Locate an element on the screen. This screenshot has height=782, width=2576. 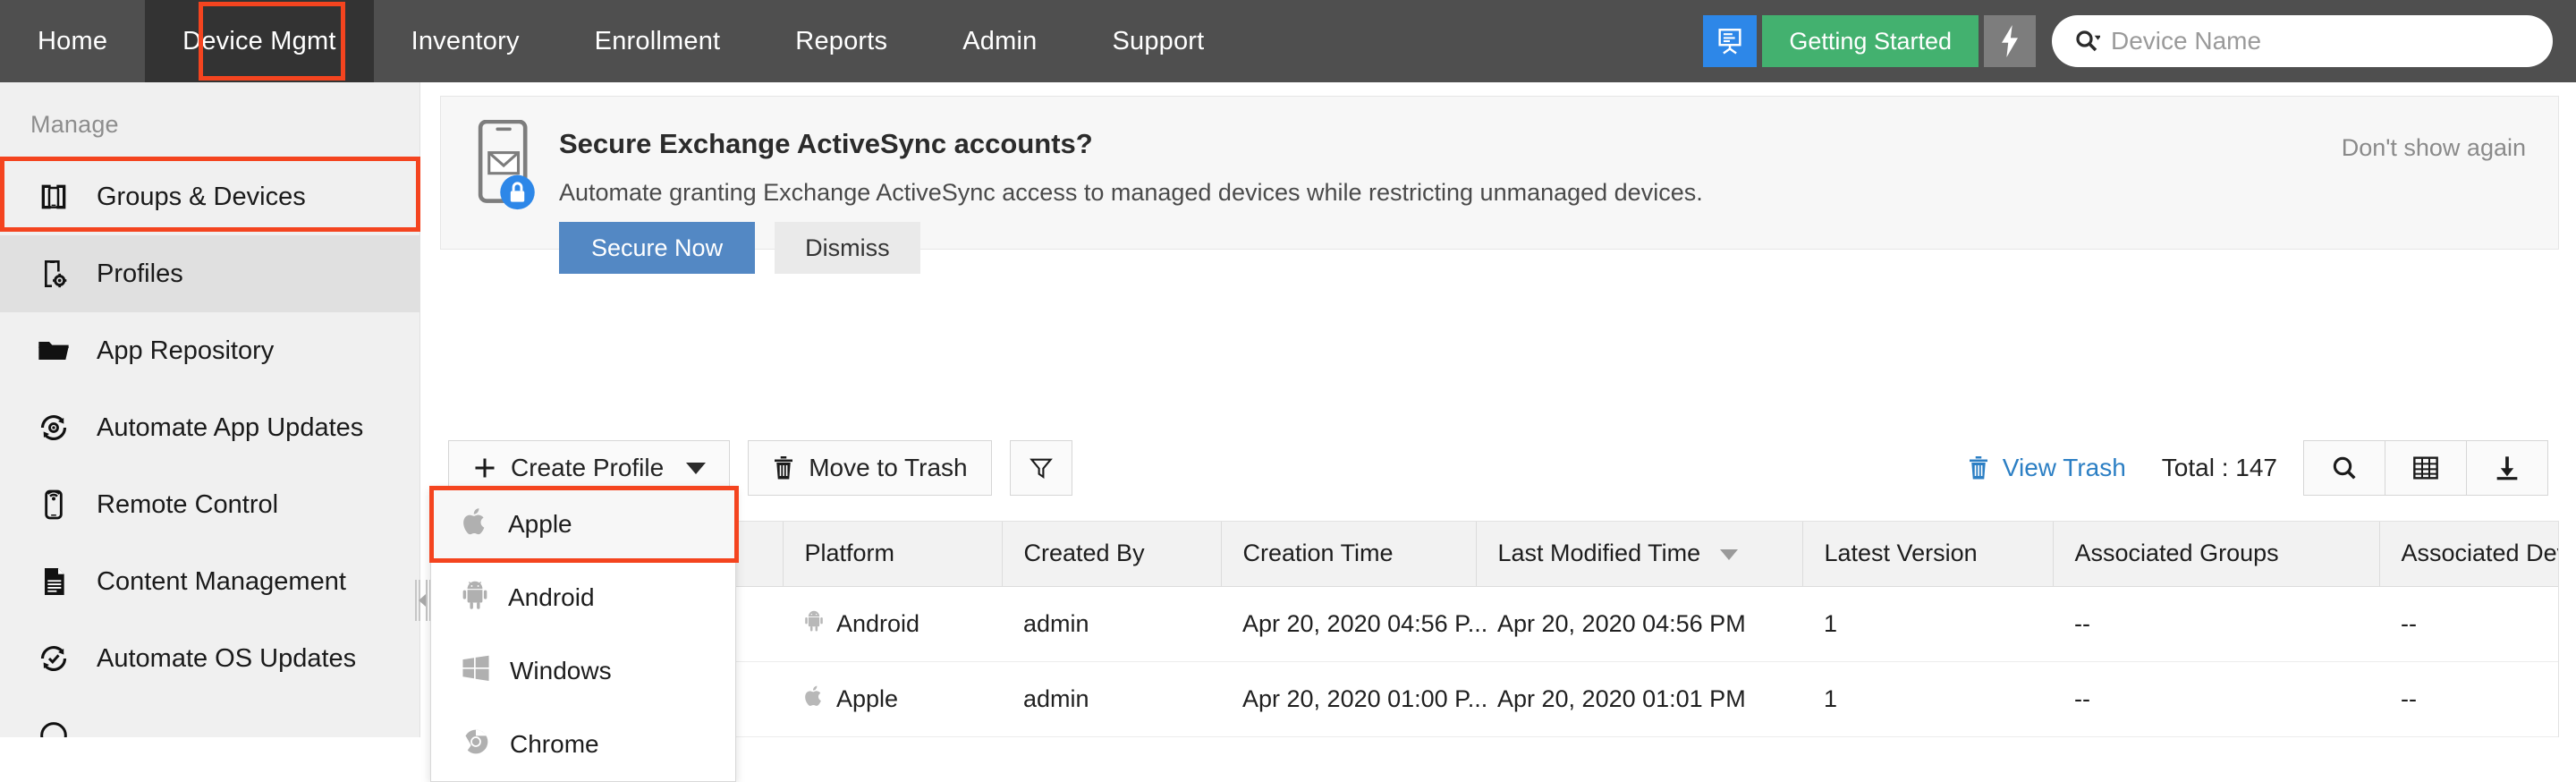
row-platform-label: Android is located at coordinates (878, 623).